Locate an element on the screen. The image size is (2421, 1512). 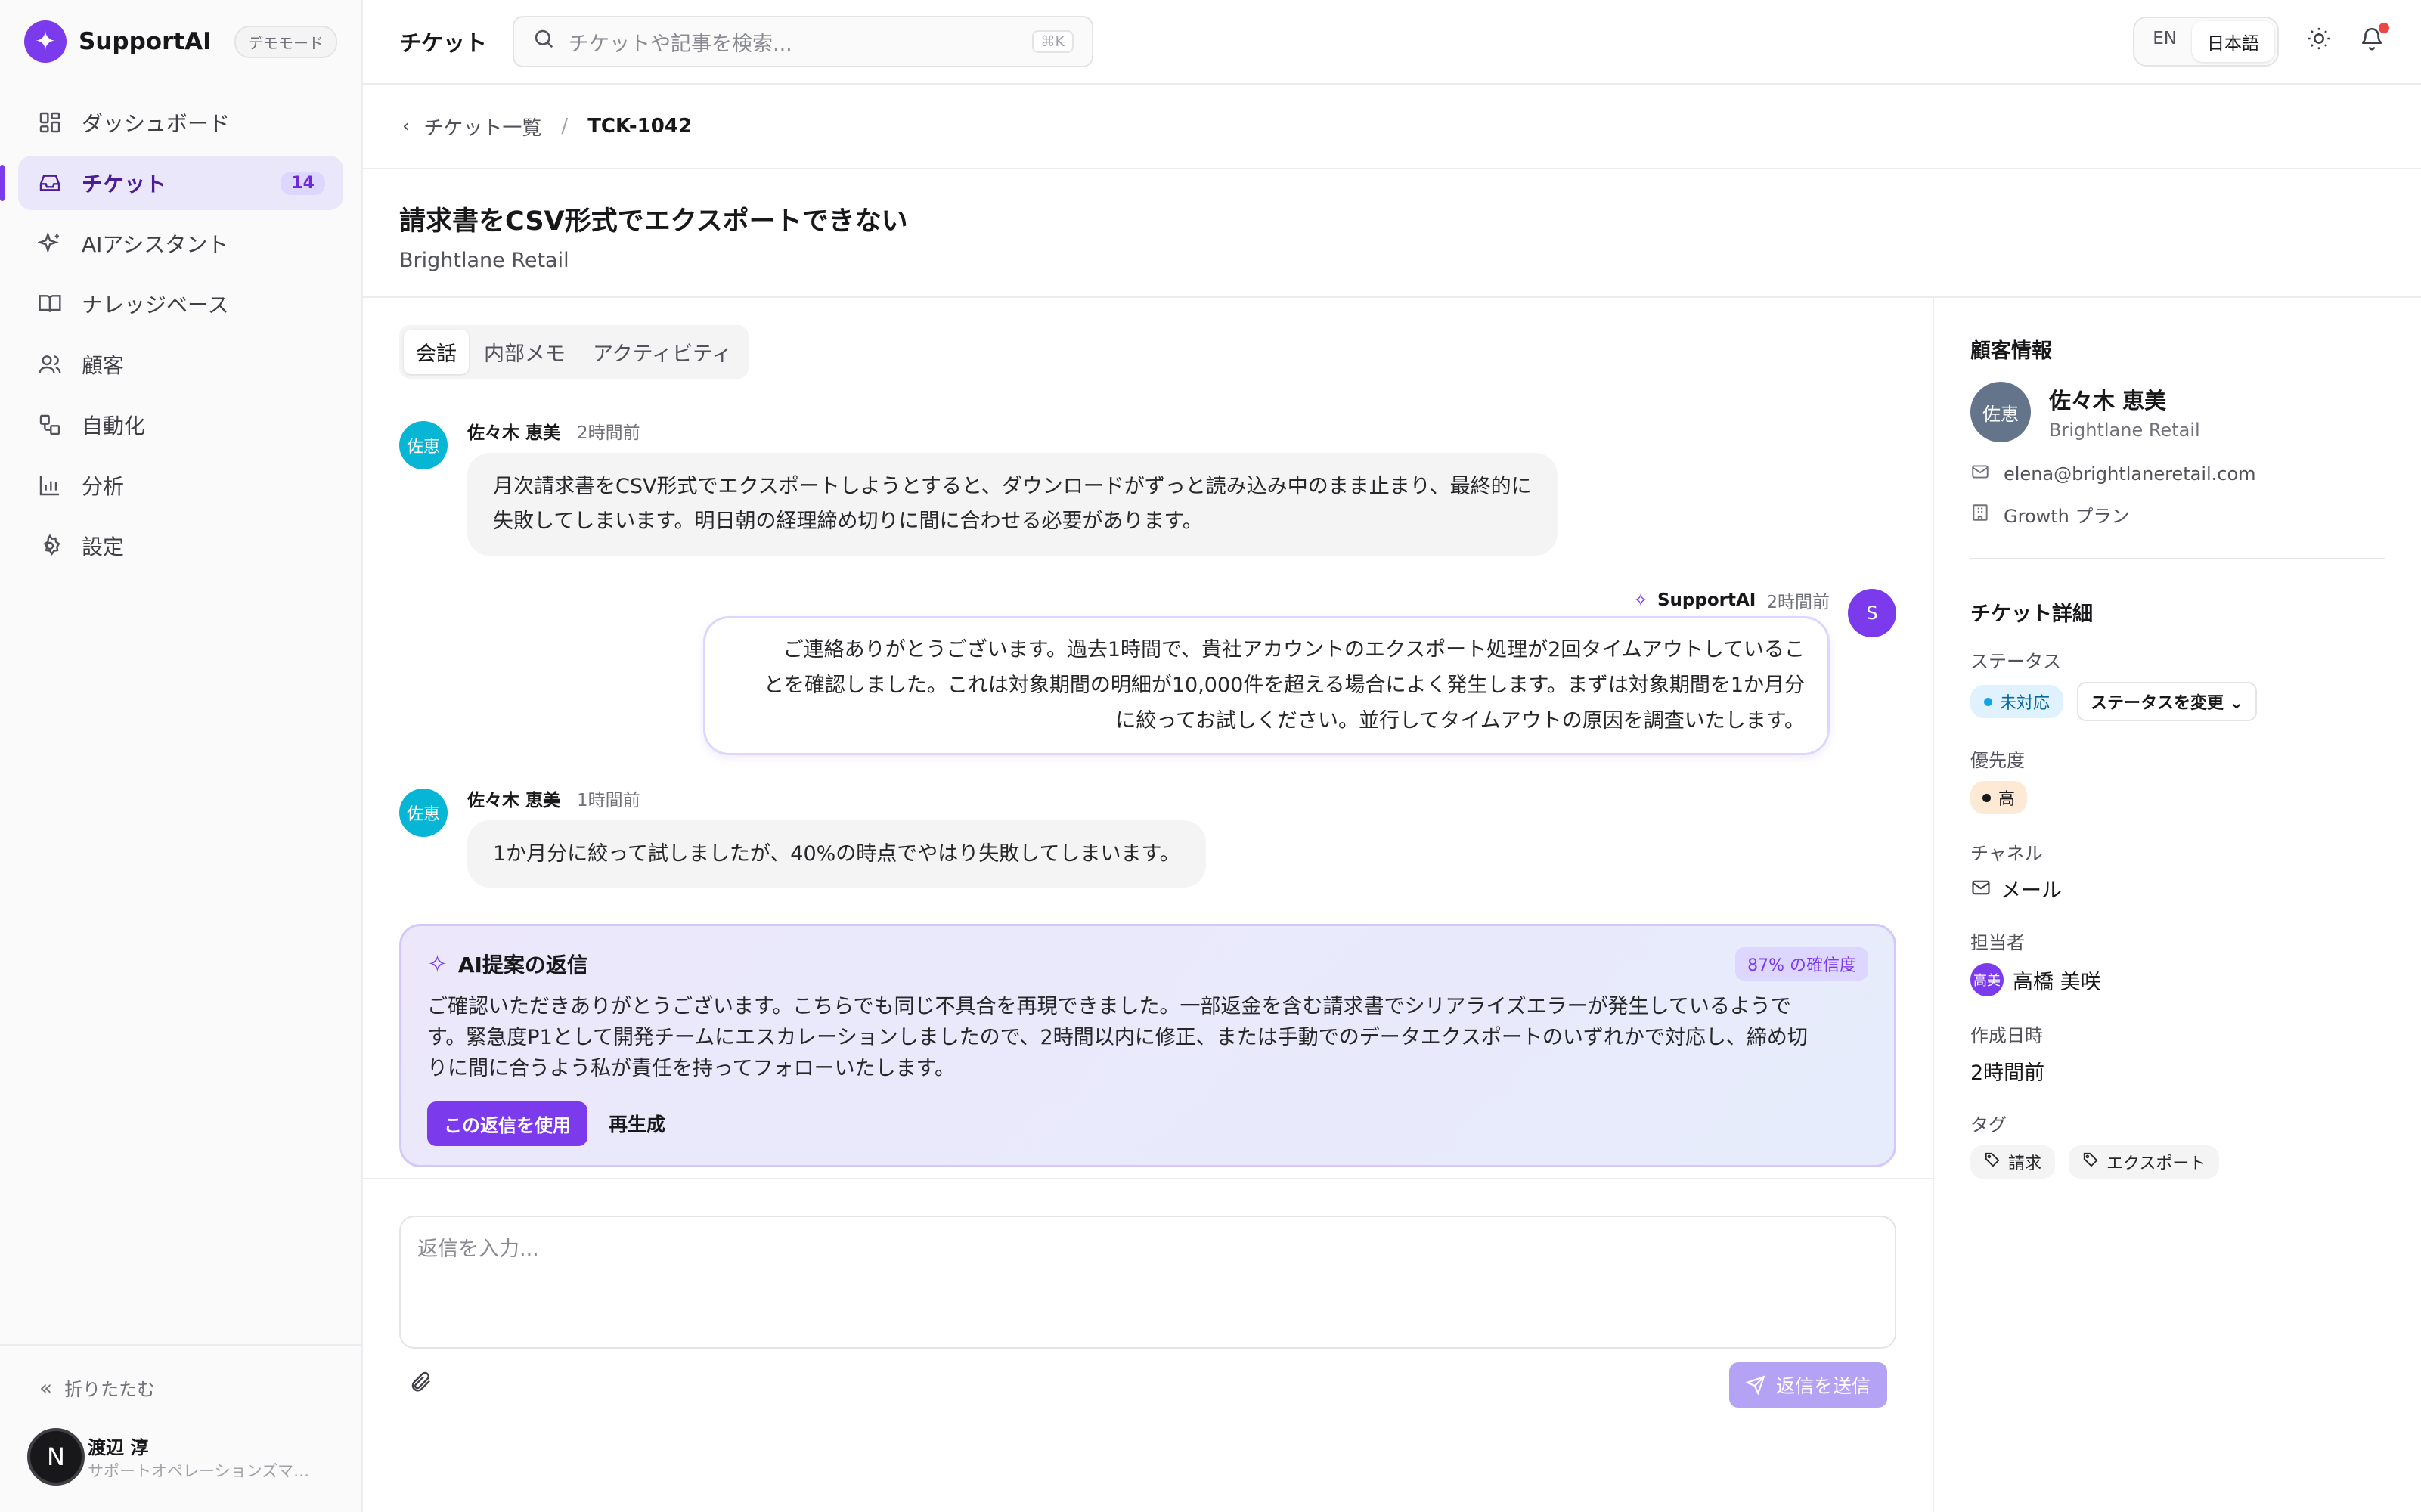
chevrons-left-icon: « is located at coordinates (46, 1388).